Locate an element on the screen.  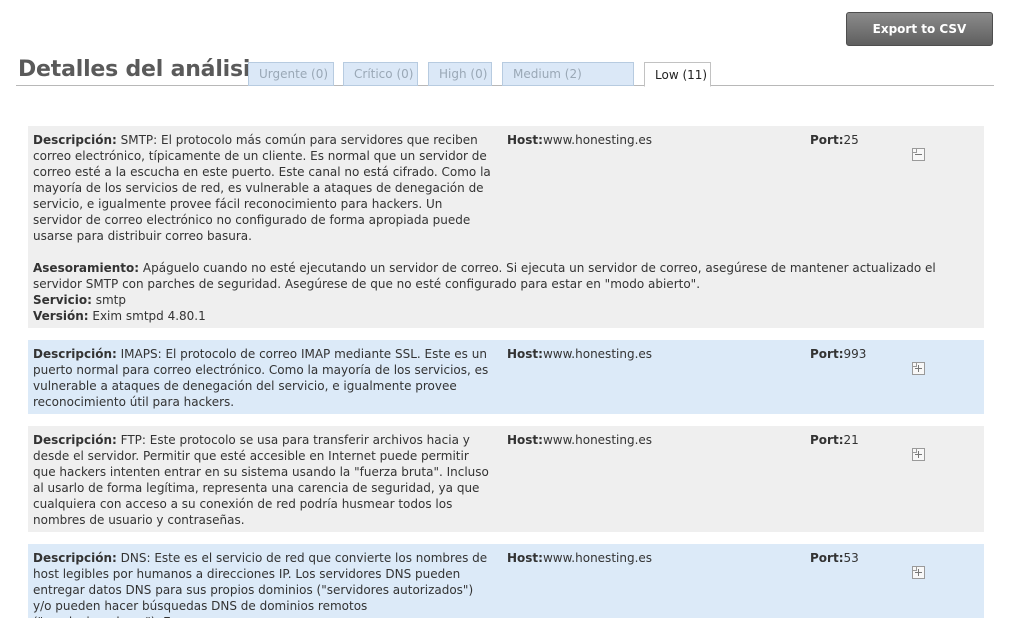
tab-urgent: Urgente (0) is located at coordinates (291, 74).